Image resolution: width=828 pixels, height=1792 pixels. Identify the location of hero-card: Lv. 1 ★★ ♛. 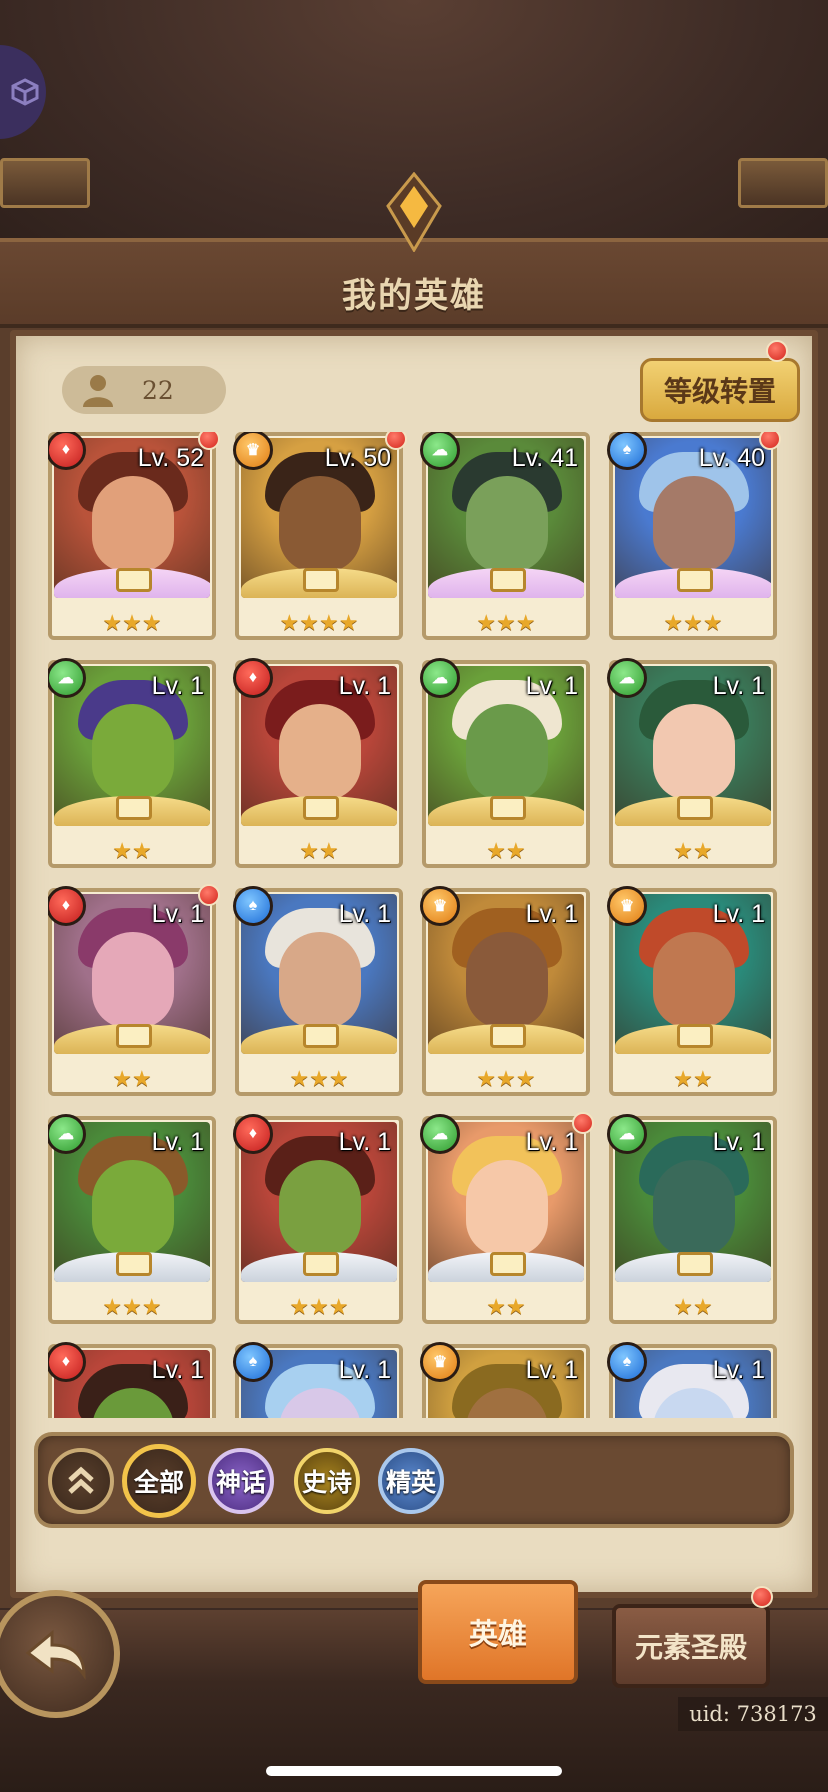
(692, 991).